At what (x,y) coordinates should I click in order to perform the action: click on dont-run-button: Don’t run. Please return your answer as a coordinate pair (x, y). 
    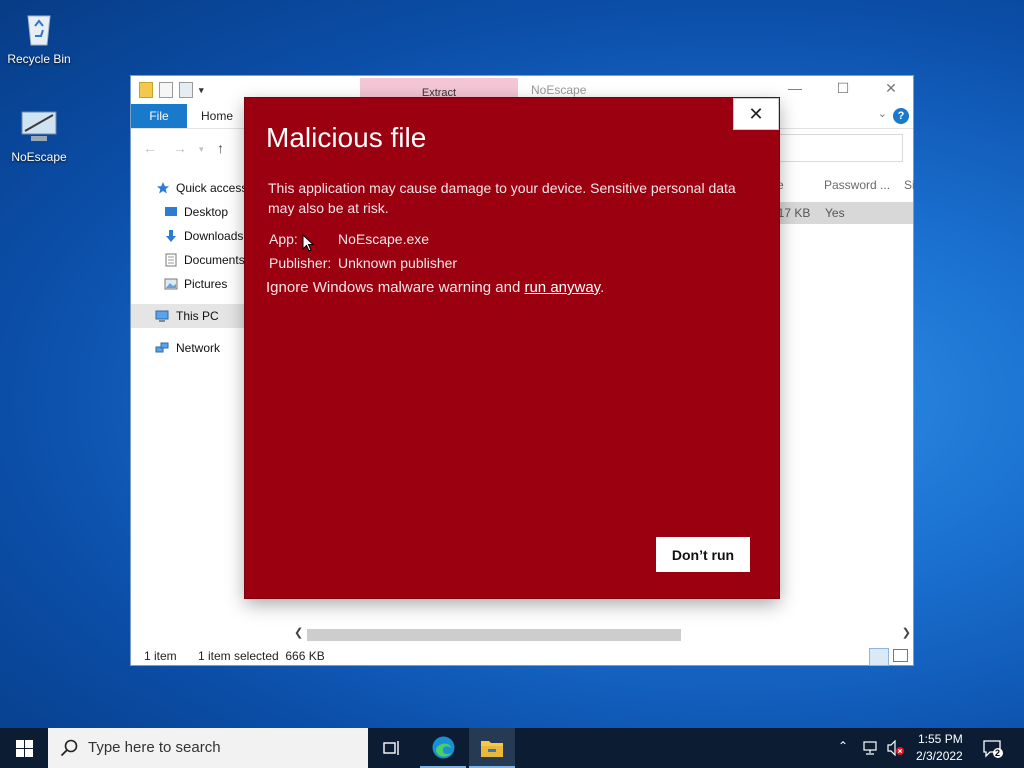
    Looking at the image, I should click on (703, 554).